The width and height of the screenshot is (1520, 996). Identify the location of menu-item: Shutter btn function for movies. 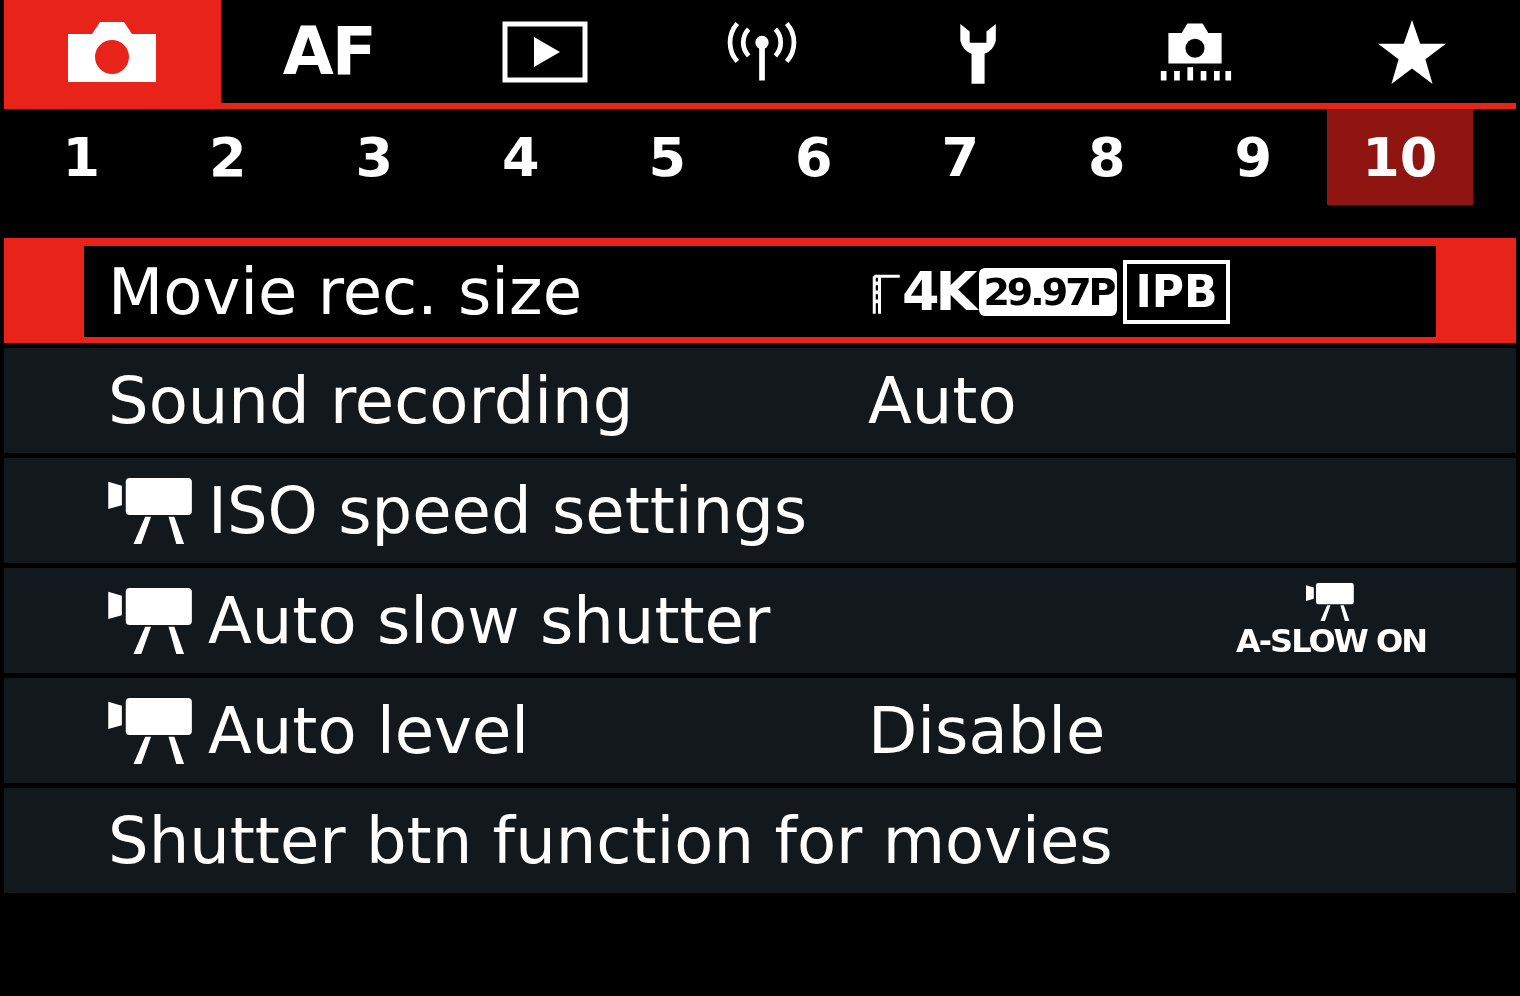
(760, 840).